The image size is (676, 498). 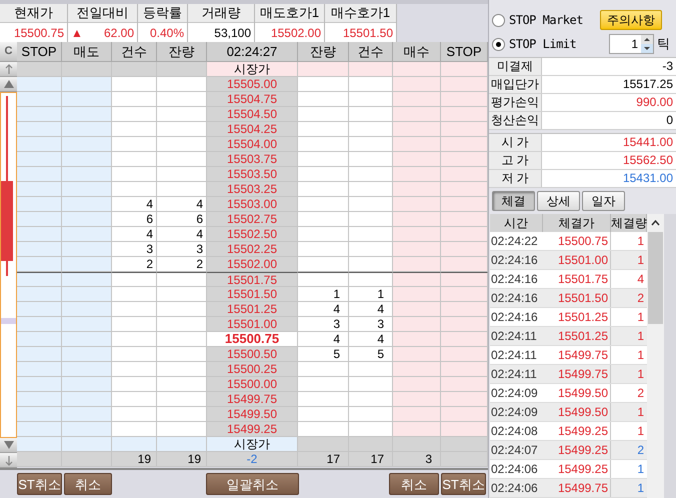 I want to click on scroll-bottom-button, so click(x=8, y=460).